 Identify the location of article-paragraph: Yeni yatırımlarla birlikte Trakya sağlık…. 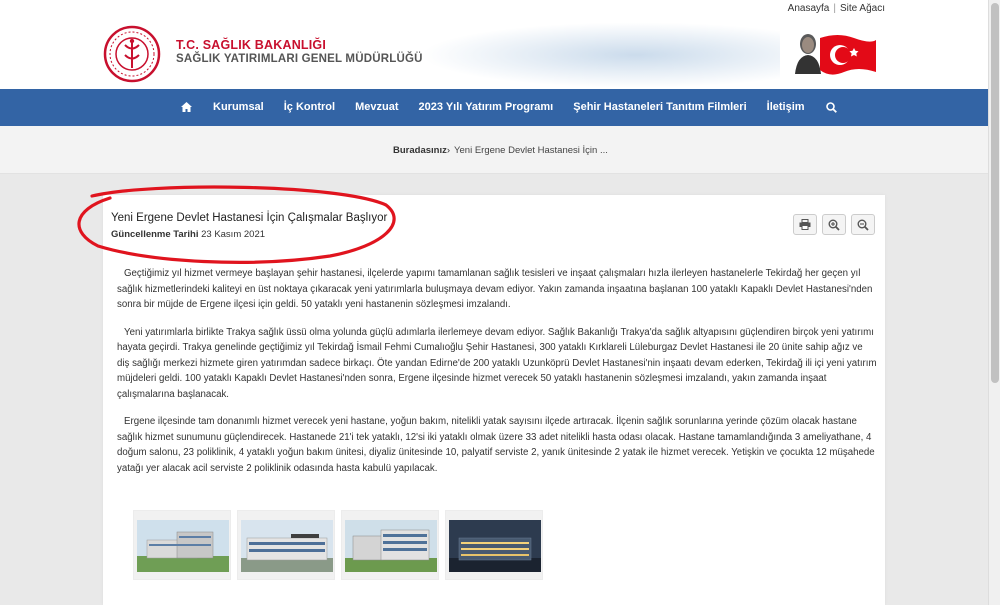
(497, 363).